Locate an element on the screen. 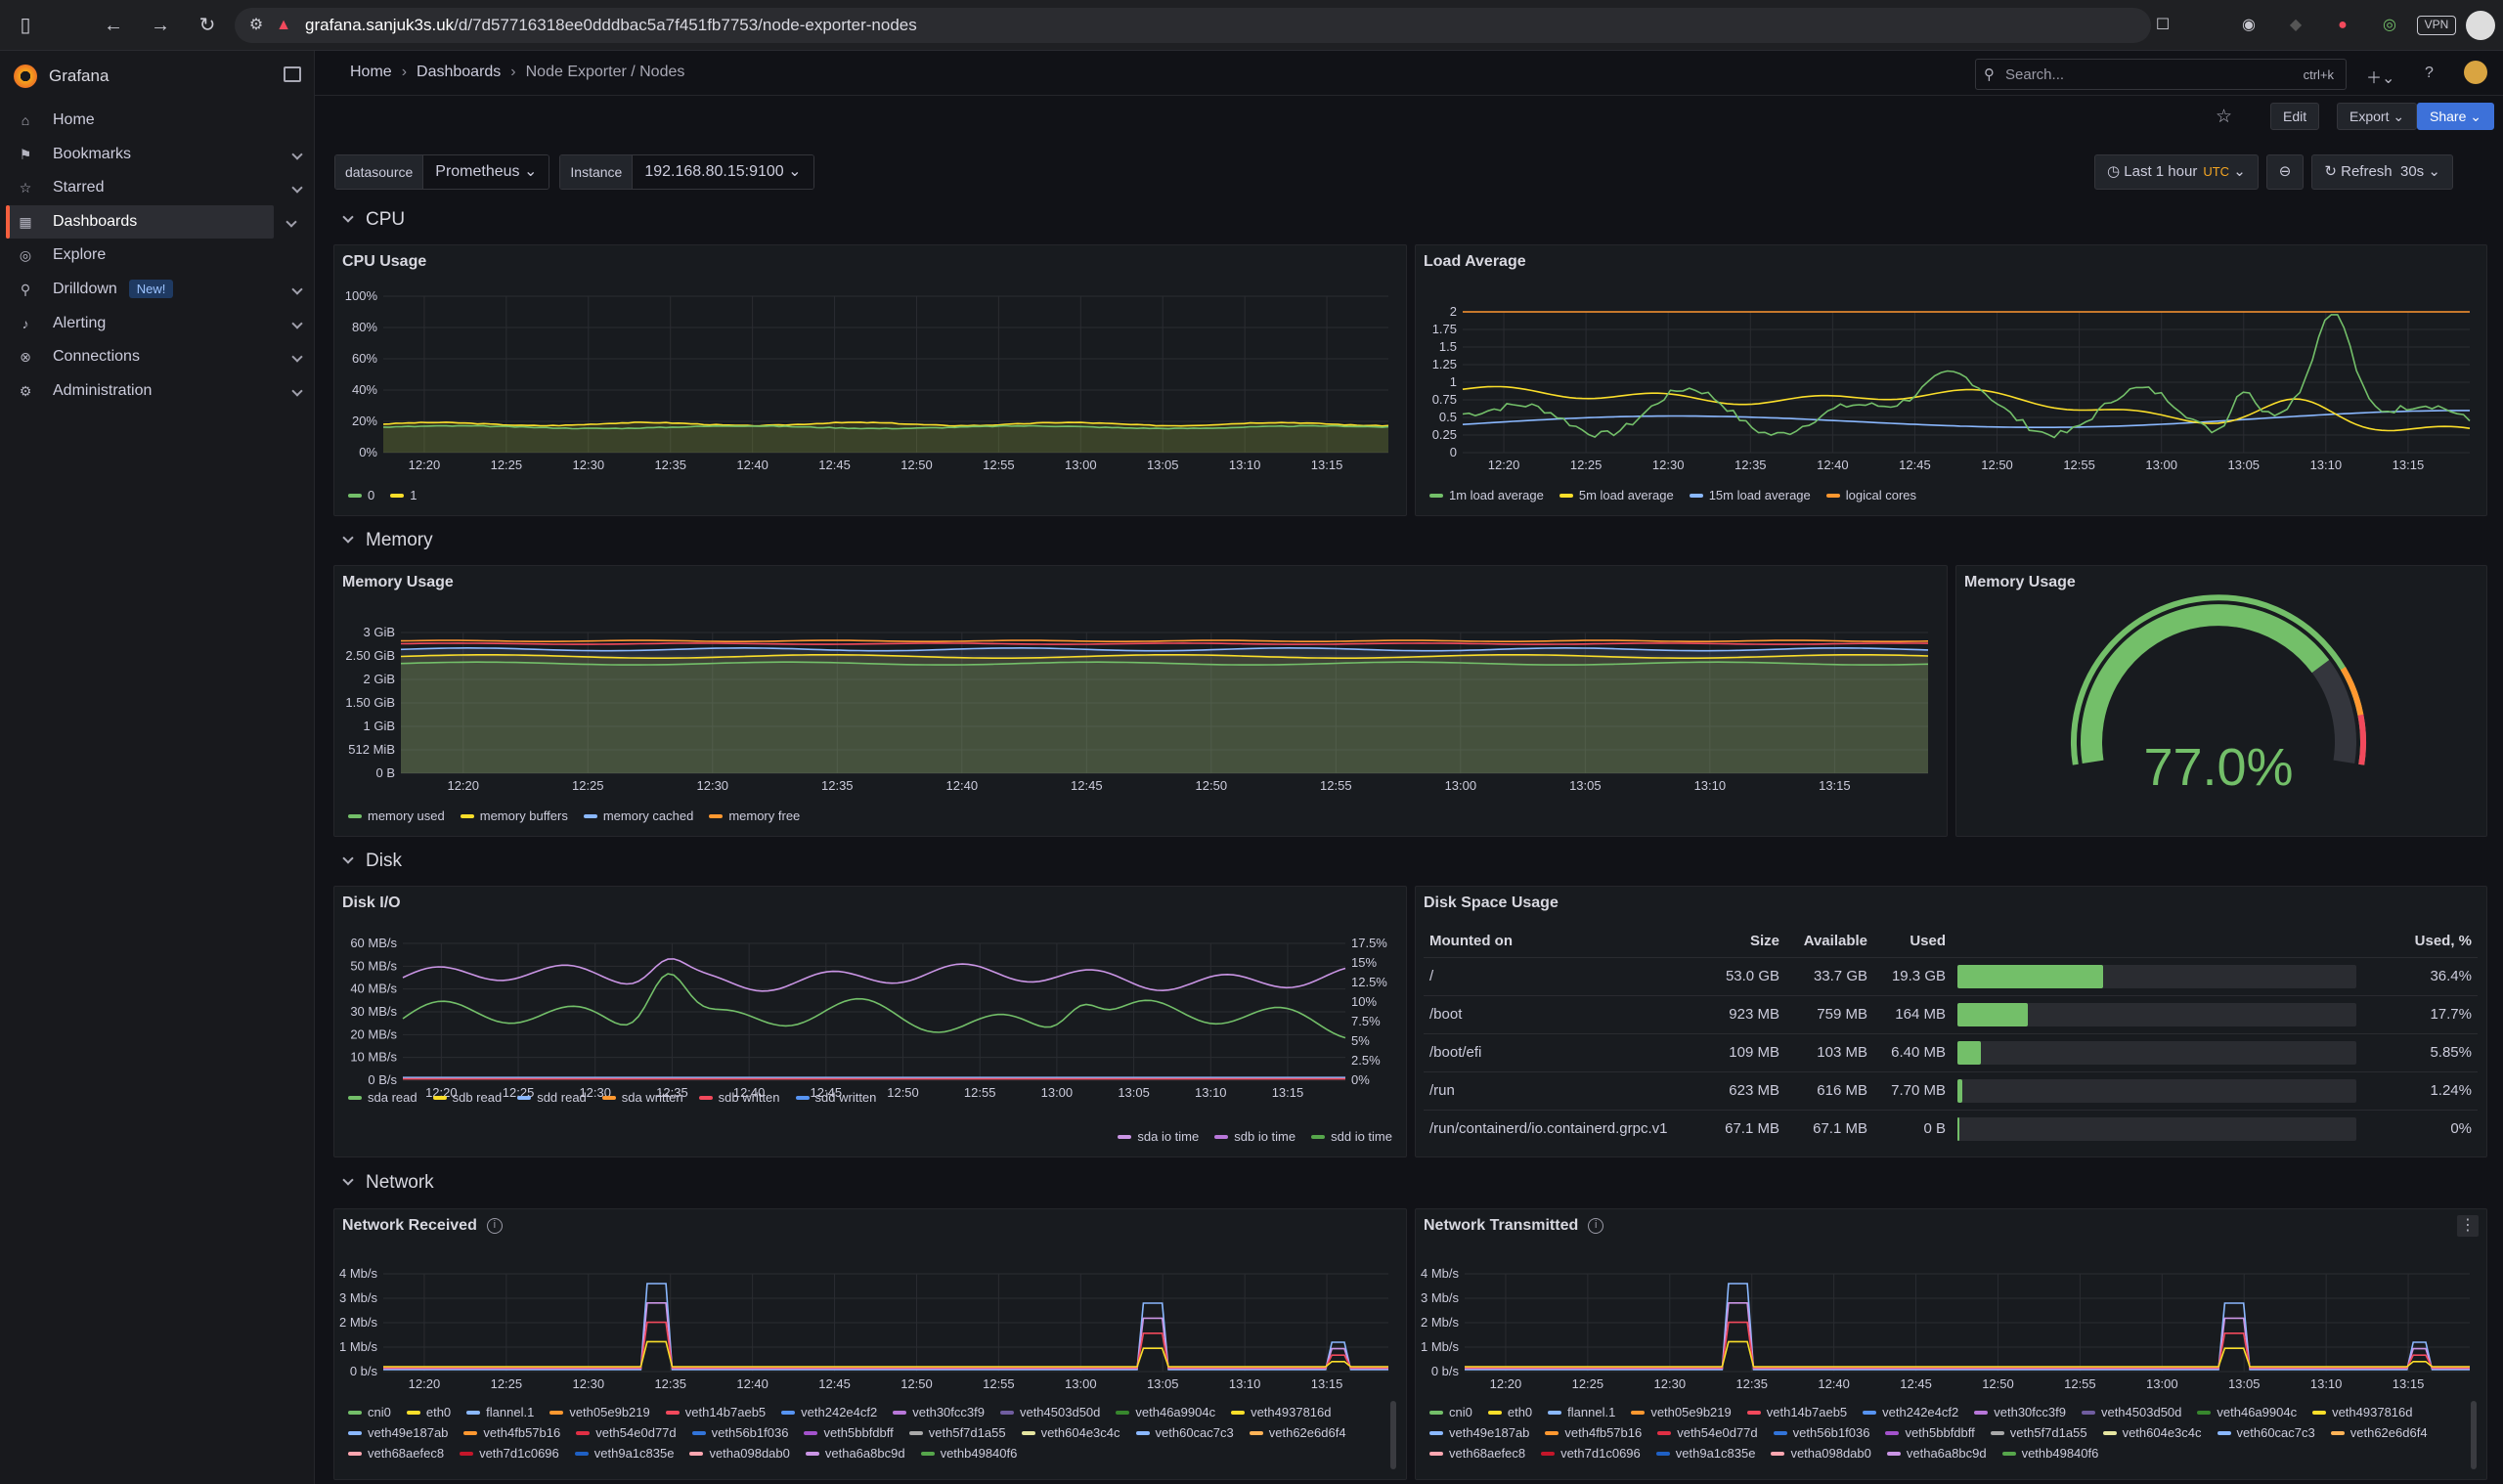  sidebar-item-home: ⌂ Home is located at coordinates (157, 120).